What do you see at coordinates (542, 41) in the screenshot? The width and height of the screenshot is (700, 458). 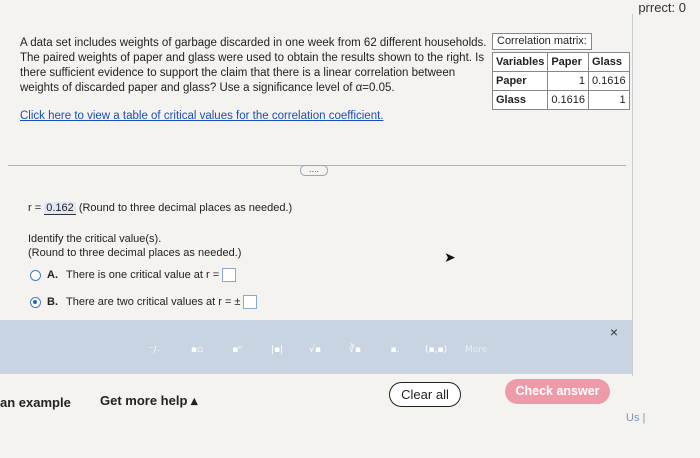 I see `correlation-matrix-title: Correlation matrix:` at bounding box center [542, 41].